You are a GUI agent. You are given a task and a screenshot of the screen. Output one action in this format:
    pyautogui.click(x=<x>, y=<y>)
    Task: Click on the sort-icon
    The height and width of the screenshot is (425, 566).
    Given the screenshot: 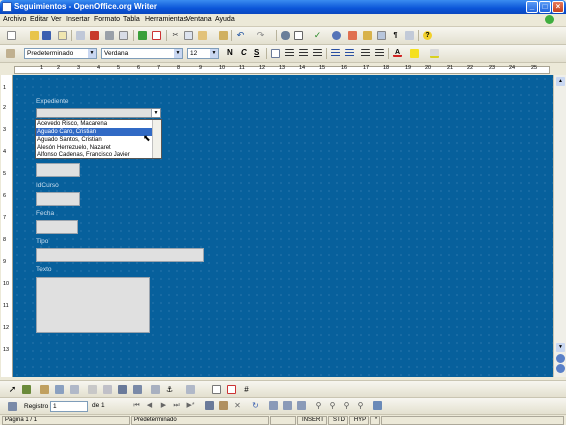 What is the action you would take?
    pyautogui.click(x=301, y=405)
    